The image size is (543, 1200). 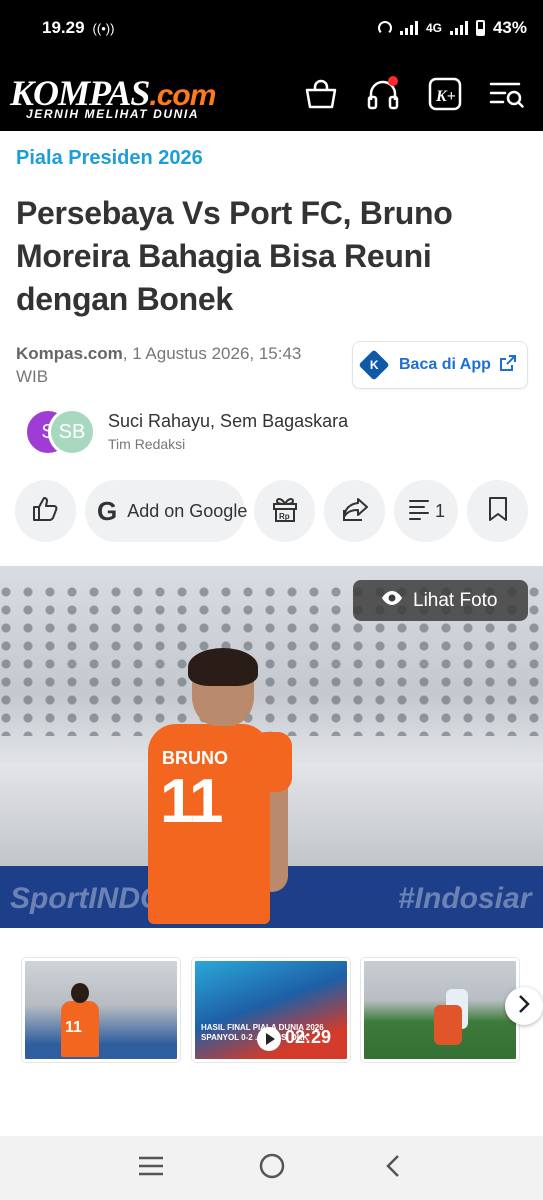 I want to click on jersey-number: 11, so click(x=192, y=801).